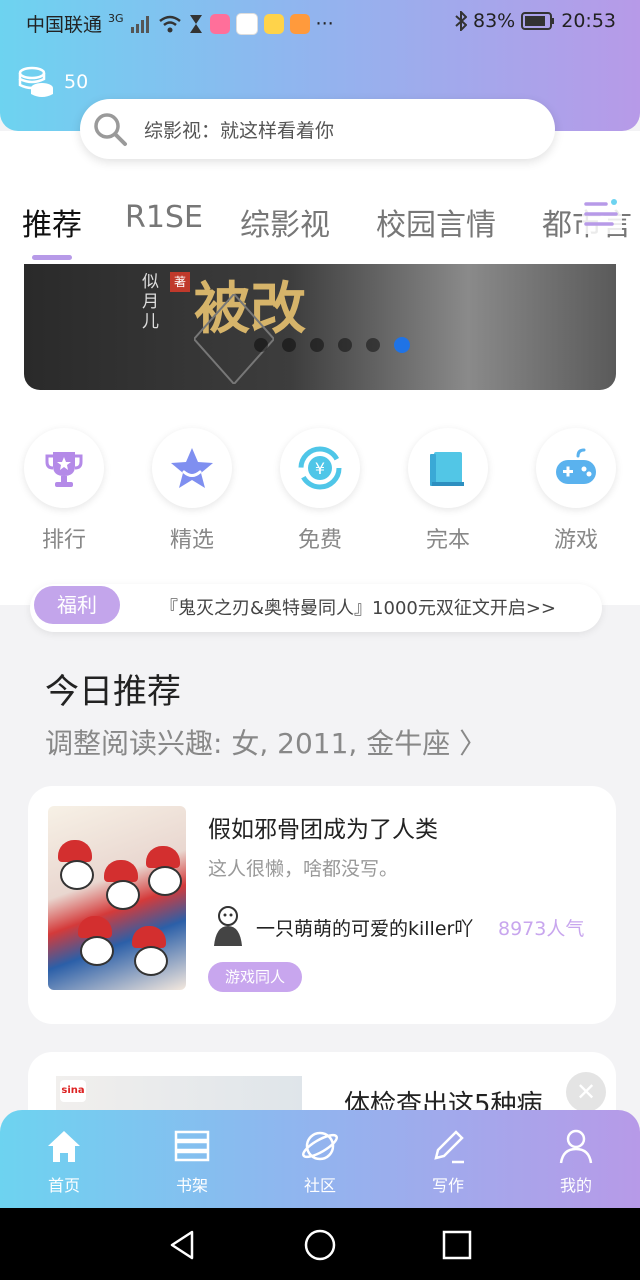 This screenshot has width=640, height=1280. Describe the element at coordinates (332, 345) in the screenshot. I see `banner-pagination` at that location.